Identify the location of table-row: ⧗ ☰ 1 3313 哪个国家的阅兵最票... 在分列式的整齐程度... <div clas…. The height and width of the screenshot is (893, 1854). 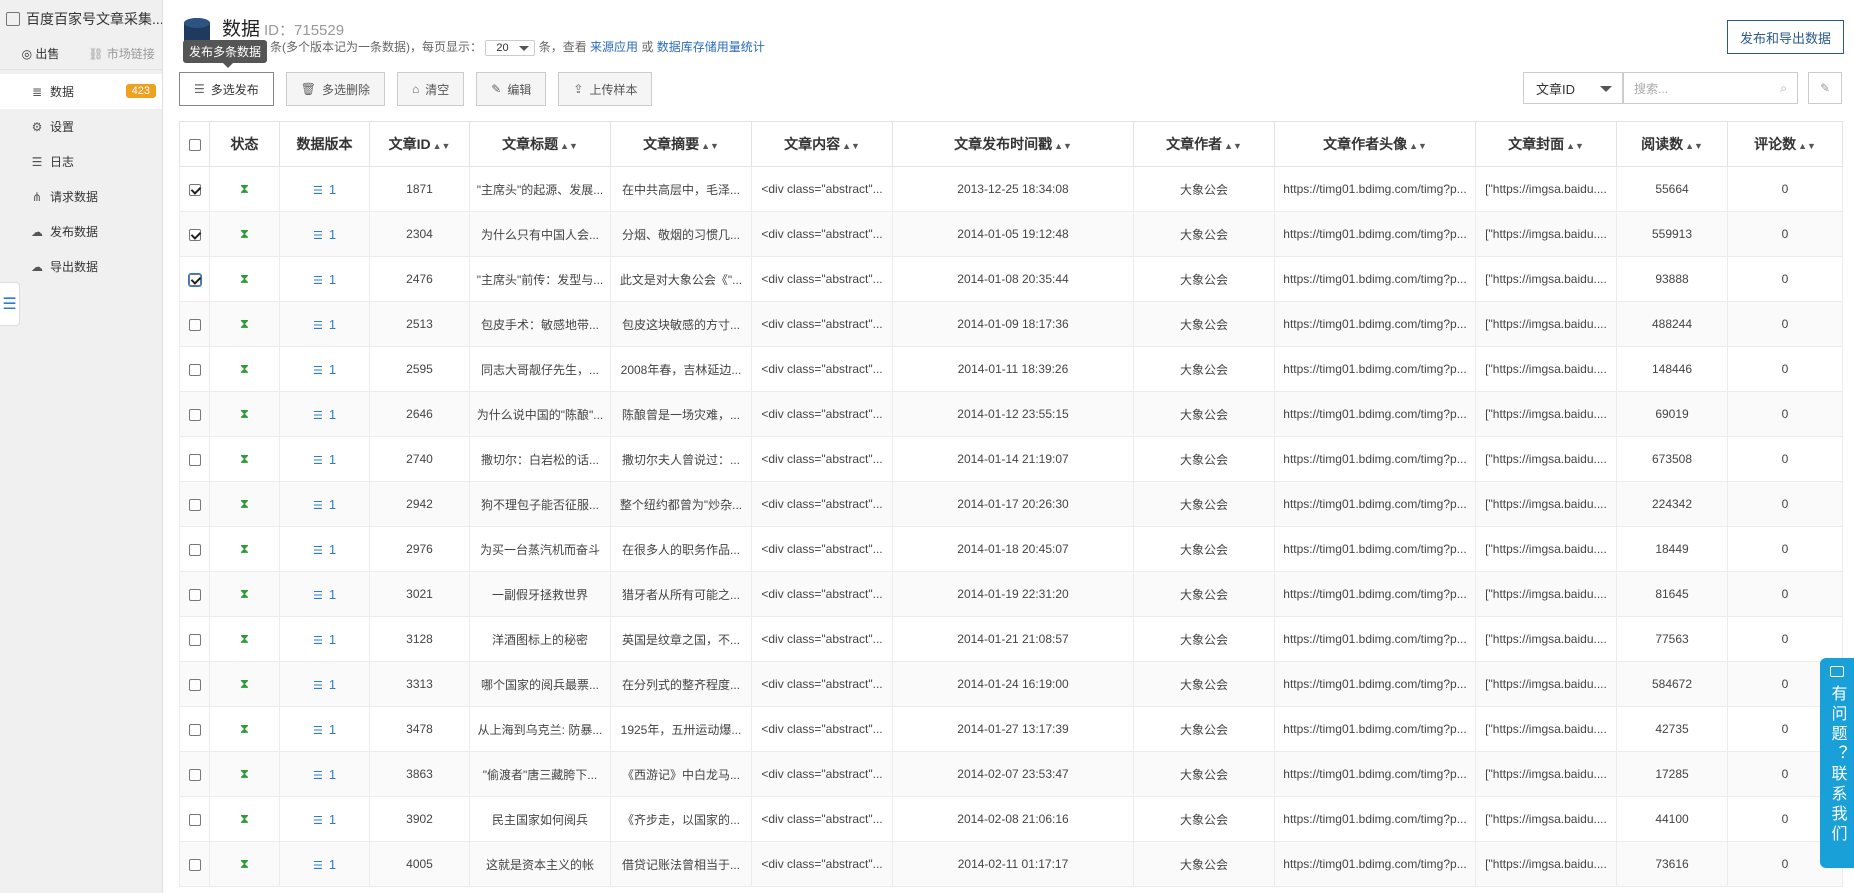
(1011, 684).